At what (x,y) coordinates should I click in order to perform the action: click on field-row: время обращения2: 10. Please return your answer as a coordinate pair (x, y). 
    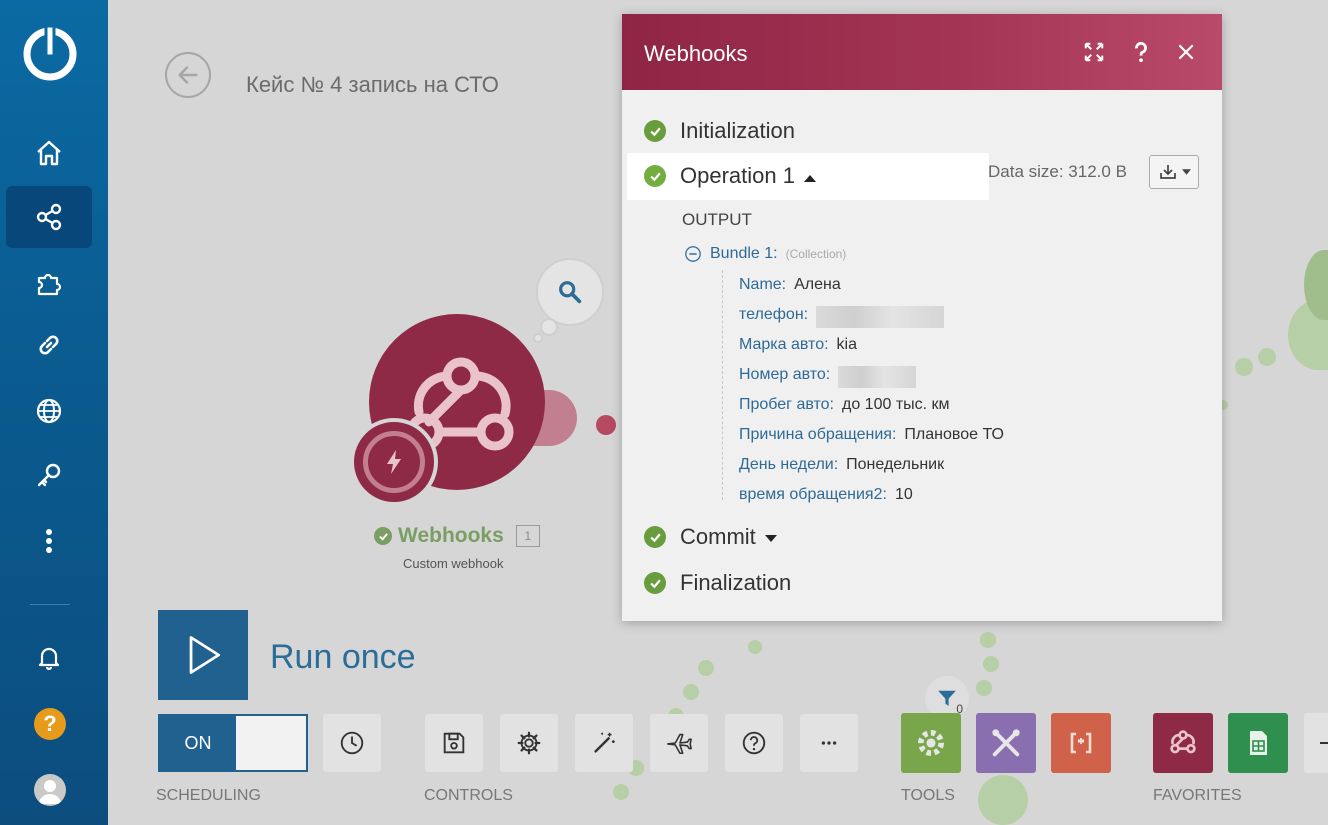
    Looking at the image, I should click on (826, 495).